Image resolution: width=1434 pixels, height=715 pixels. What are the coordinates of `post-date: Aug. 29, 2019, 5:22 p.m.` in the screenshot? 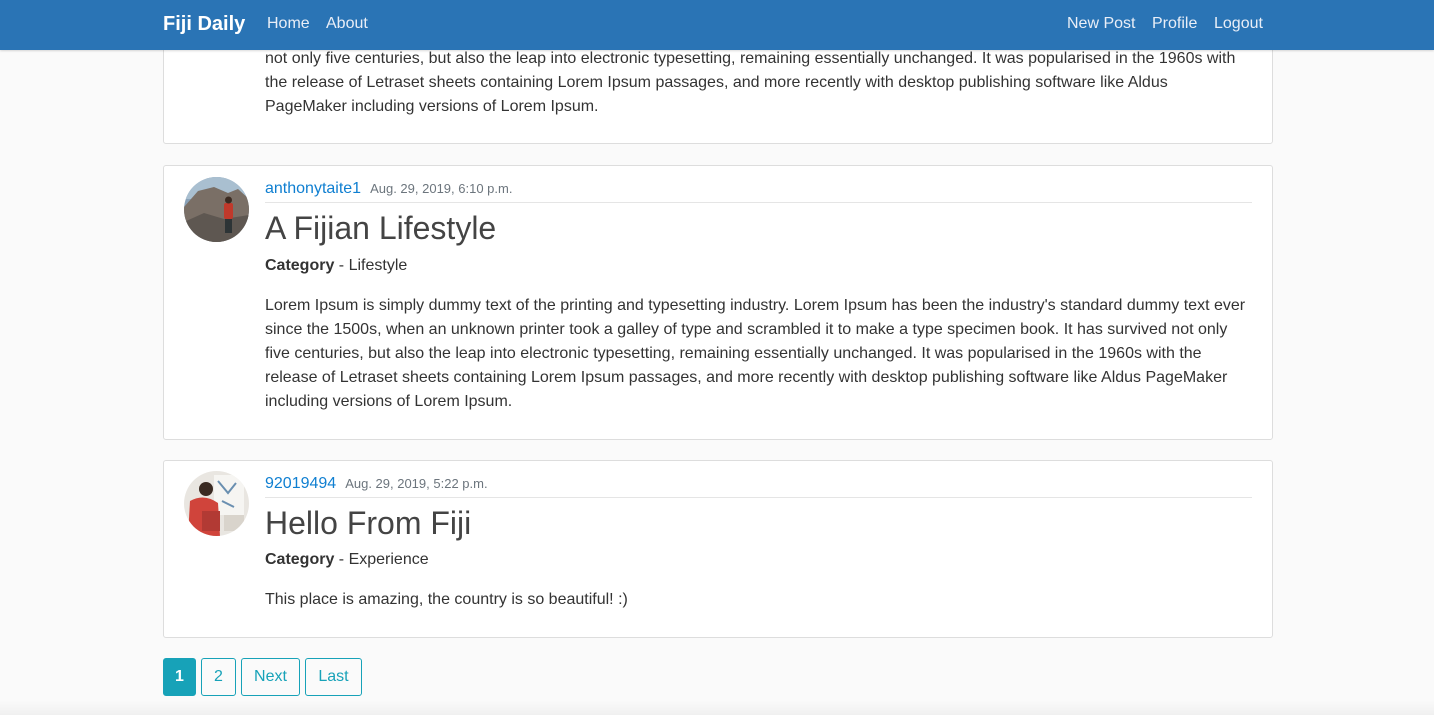 It's located at (416, 483).